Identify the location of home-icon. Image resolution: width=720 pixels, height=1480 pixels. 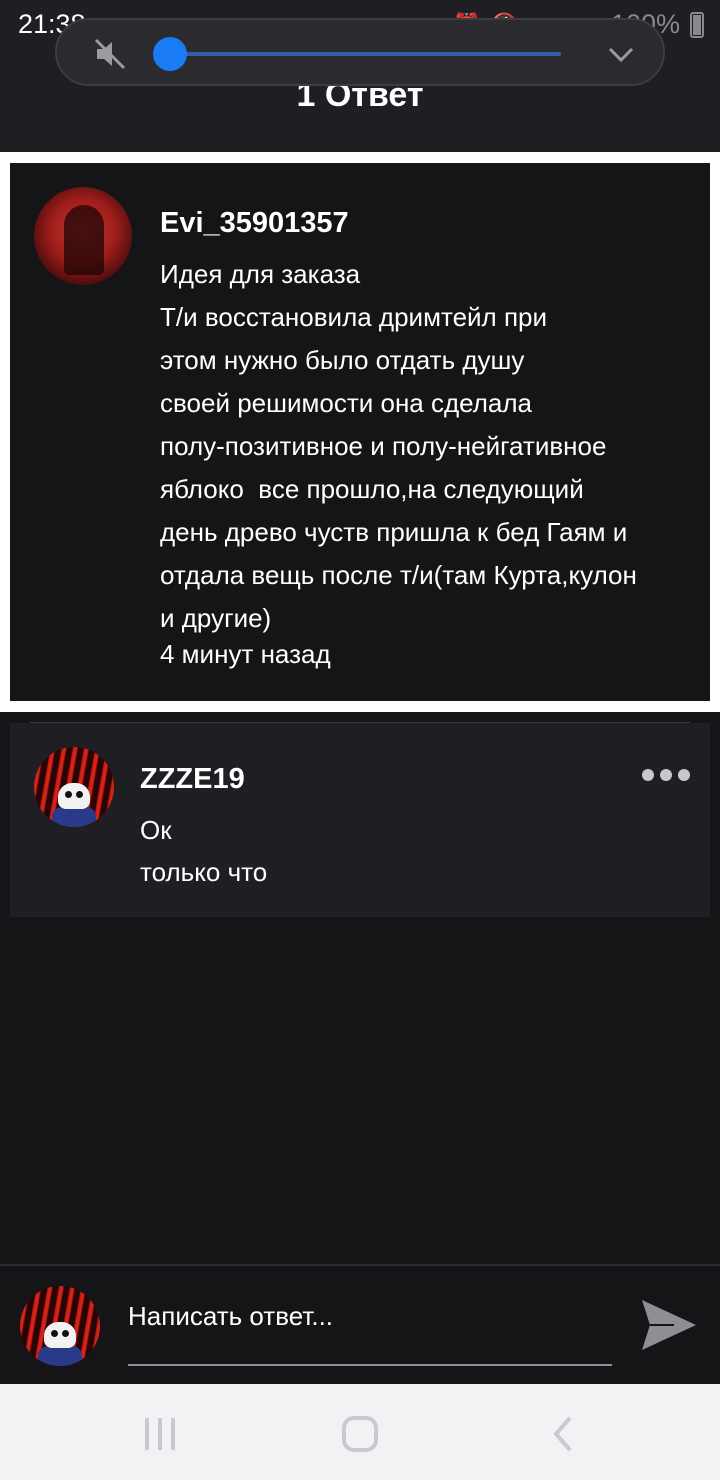
(360, 1434).